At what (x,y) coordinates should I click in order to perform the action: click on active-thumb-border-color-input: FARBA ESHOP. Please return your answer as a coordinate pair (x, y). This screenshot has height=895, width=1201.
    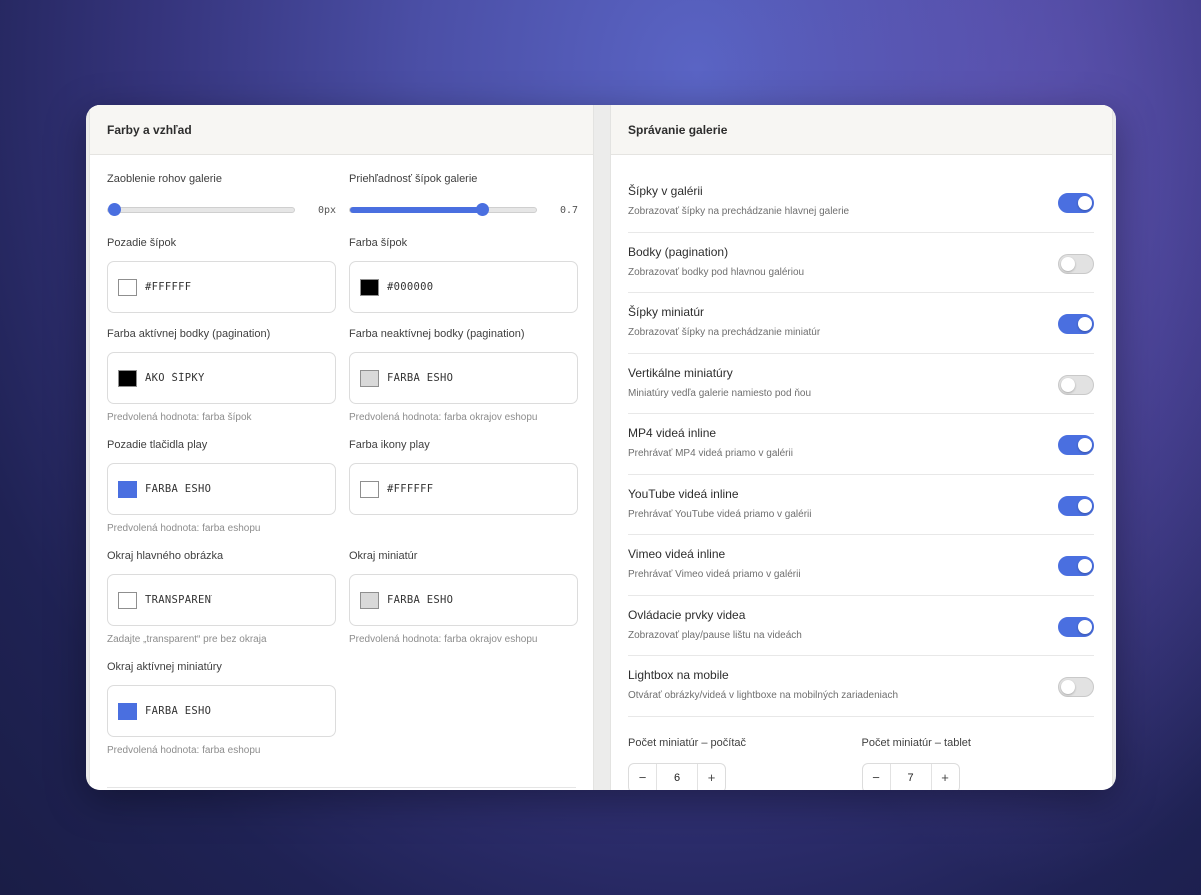
    Looking at the image, I should click on (221, 711).